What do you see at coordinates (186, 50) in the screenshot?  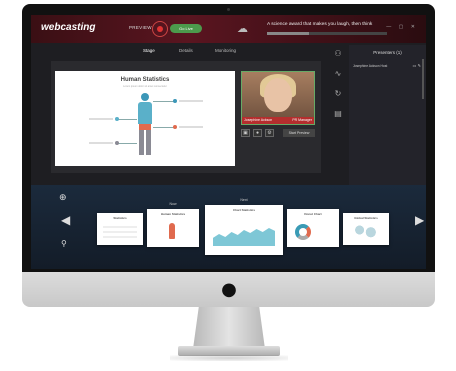 I see `tab-details: Details` at bounding box center [186, 50].